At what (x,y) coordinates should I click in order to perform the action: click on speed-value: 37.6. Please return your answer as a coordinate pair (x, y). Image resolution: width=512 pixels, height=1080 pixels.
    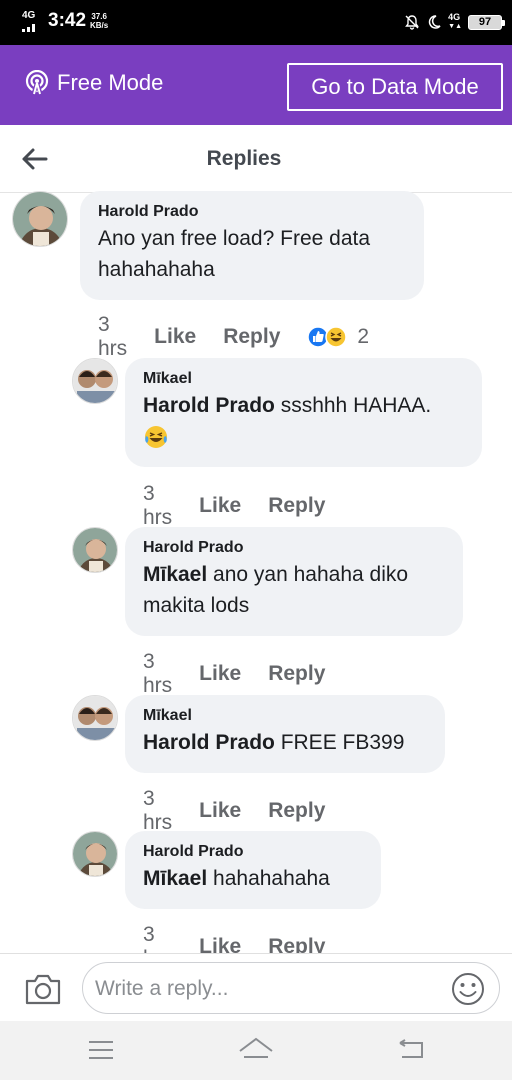
    Looking at the image, I should click on (99, 16).